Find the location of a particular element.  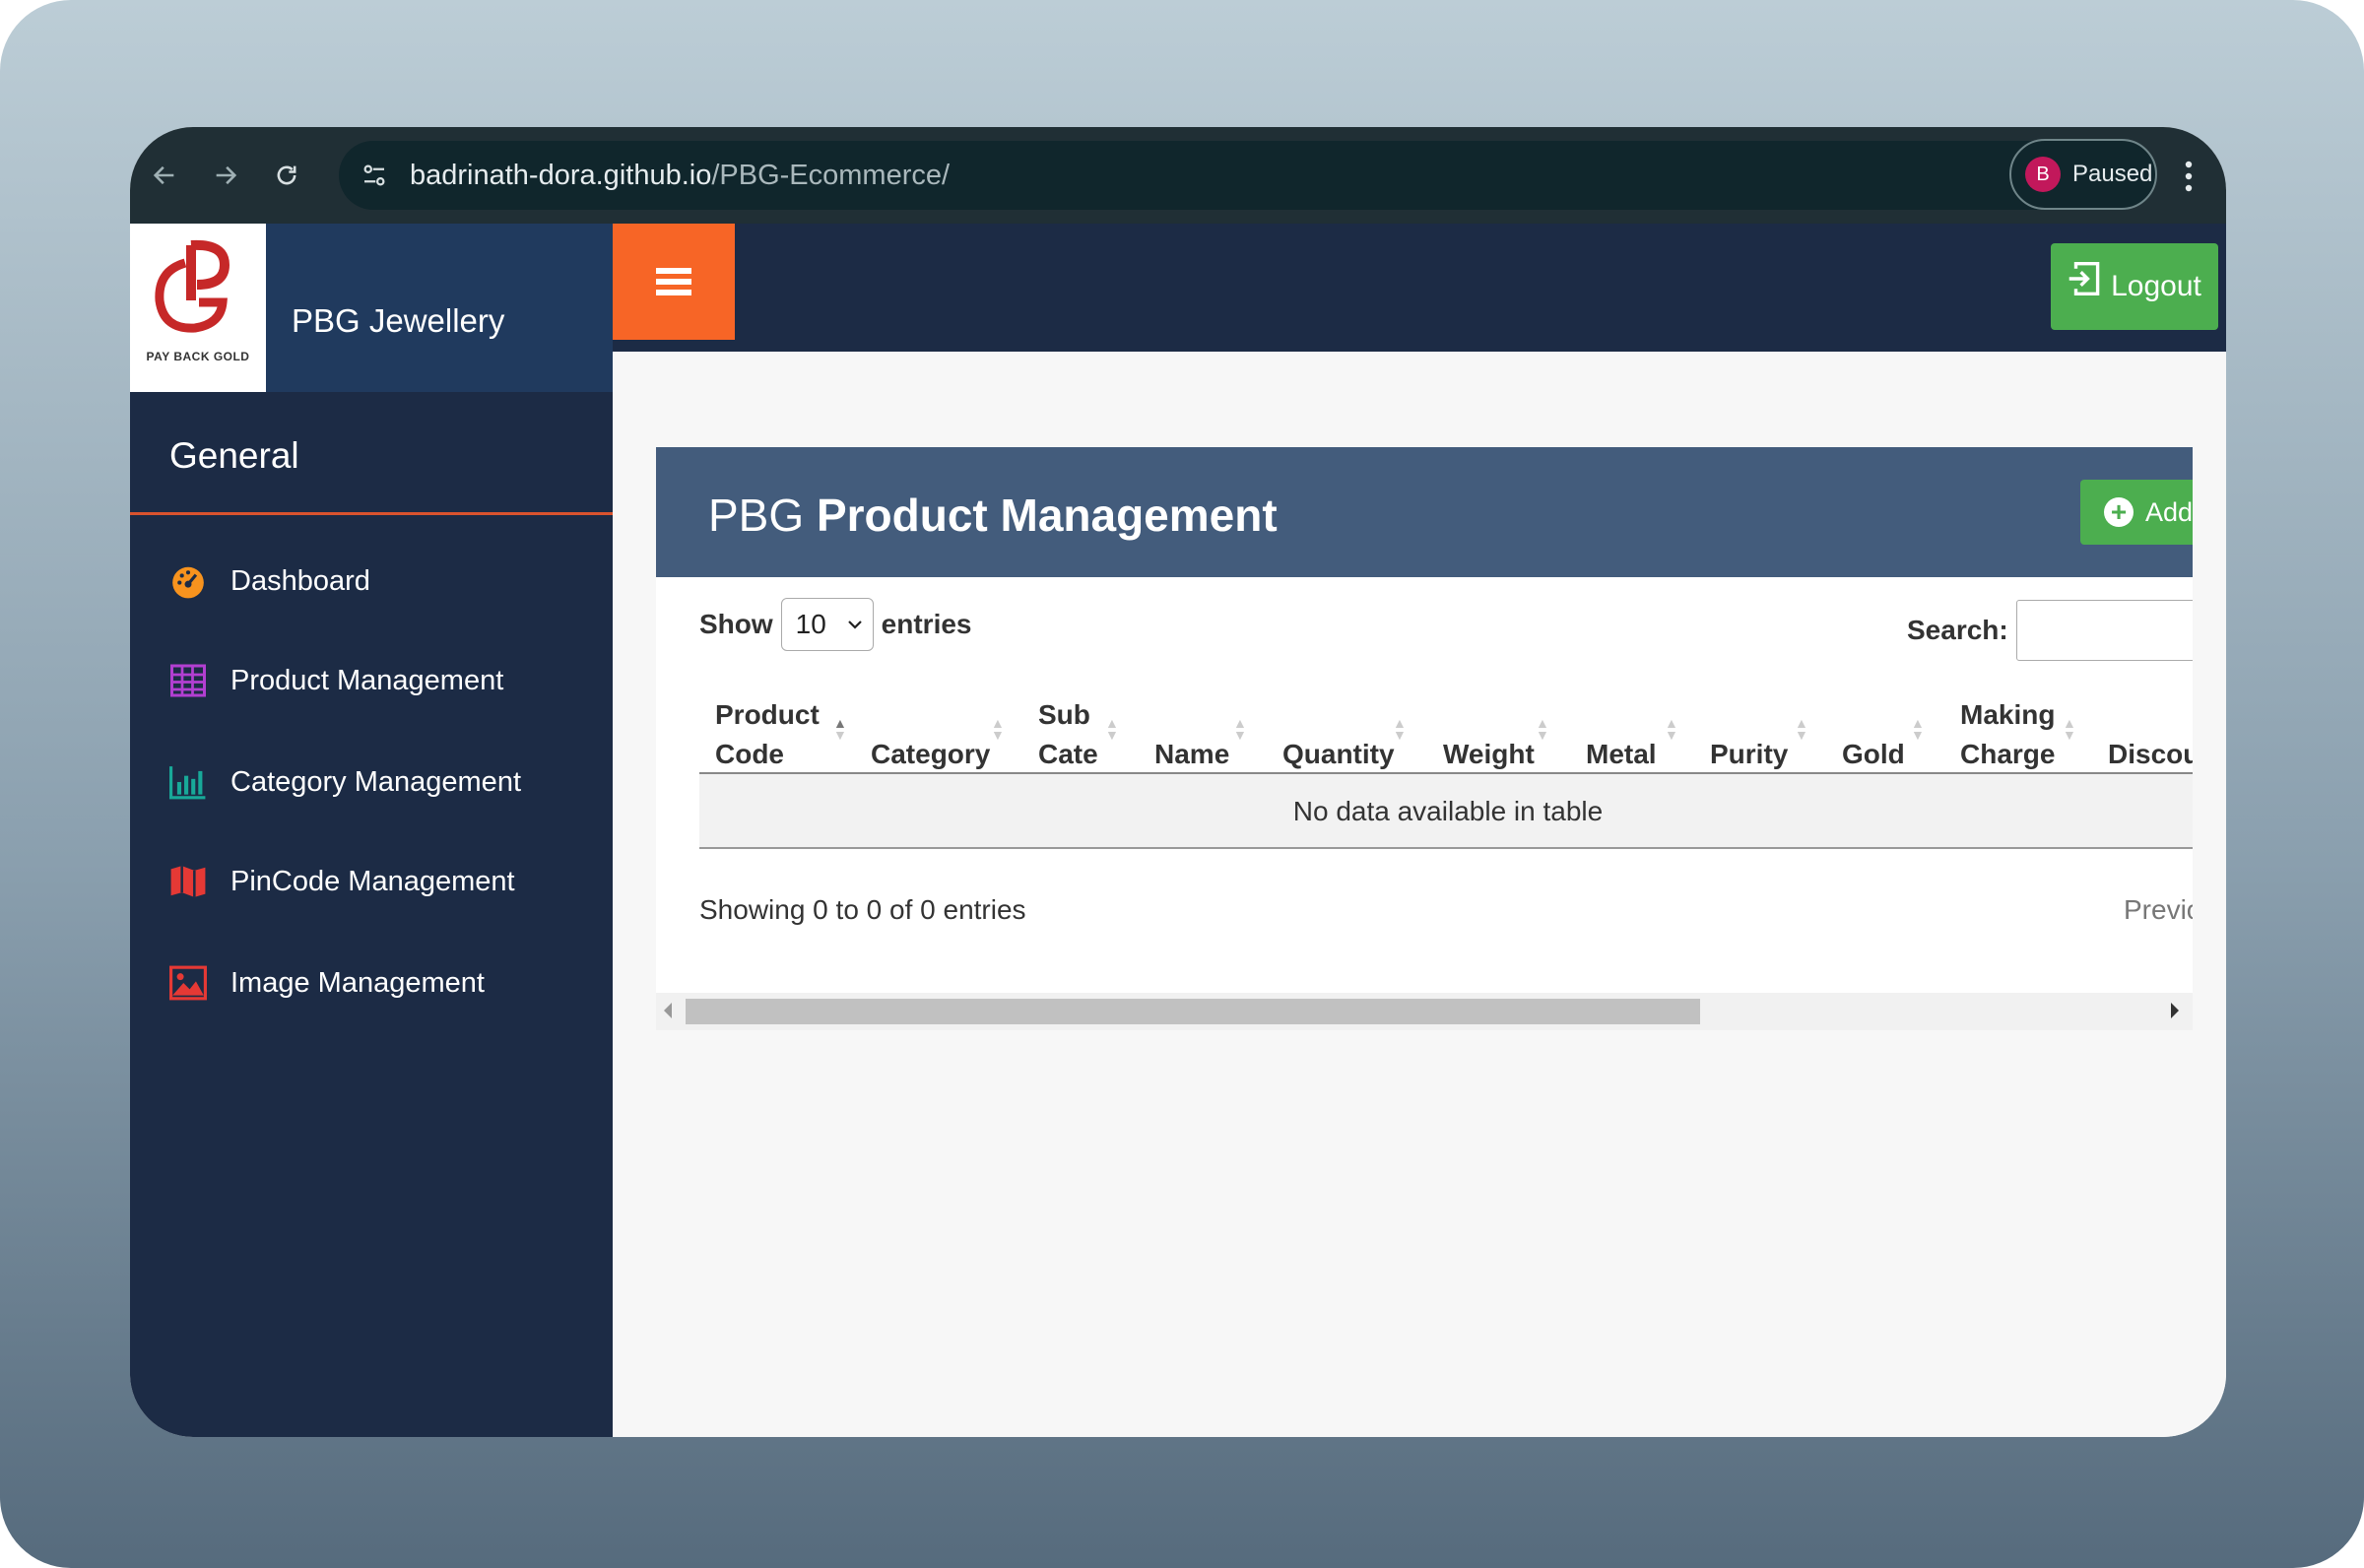

menu-toggle-button is located at coordinates (674, 282).